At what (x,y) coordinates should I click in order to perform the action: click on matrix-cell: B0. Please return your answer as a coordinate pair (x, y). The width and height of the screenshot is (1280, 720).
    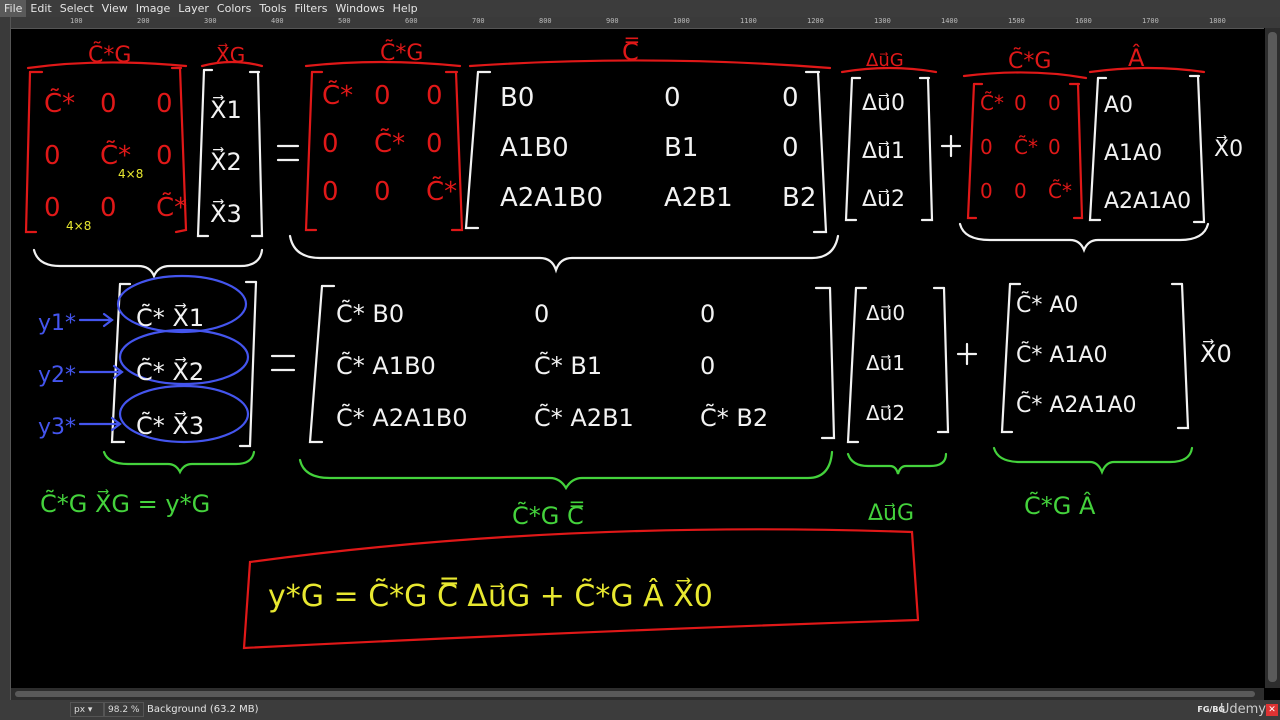
    Looking at the image, I should click on (517, 98).